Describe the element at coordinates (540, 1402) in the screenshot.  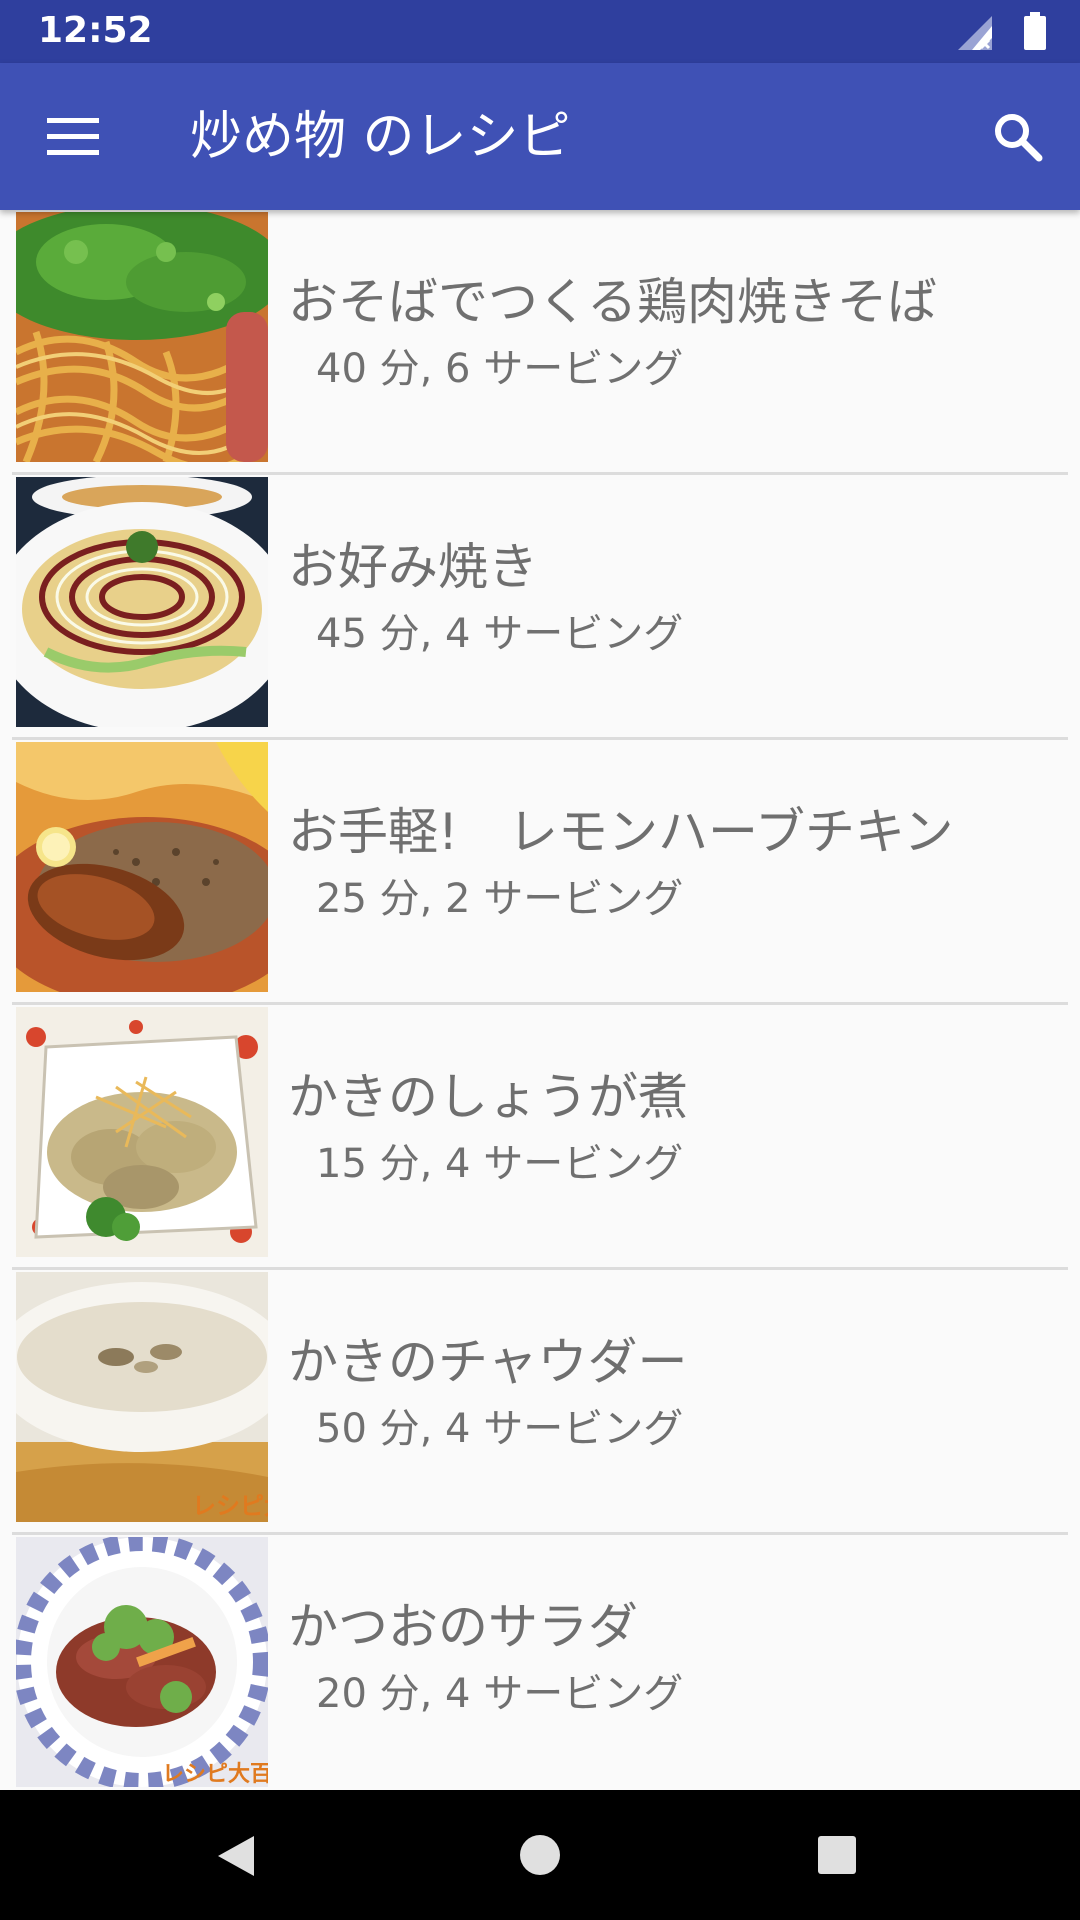
I see `recipe-item: レシピ大百 かきのチャウダー 50 分, 4 サービング` at that location.